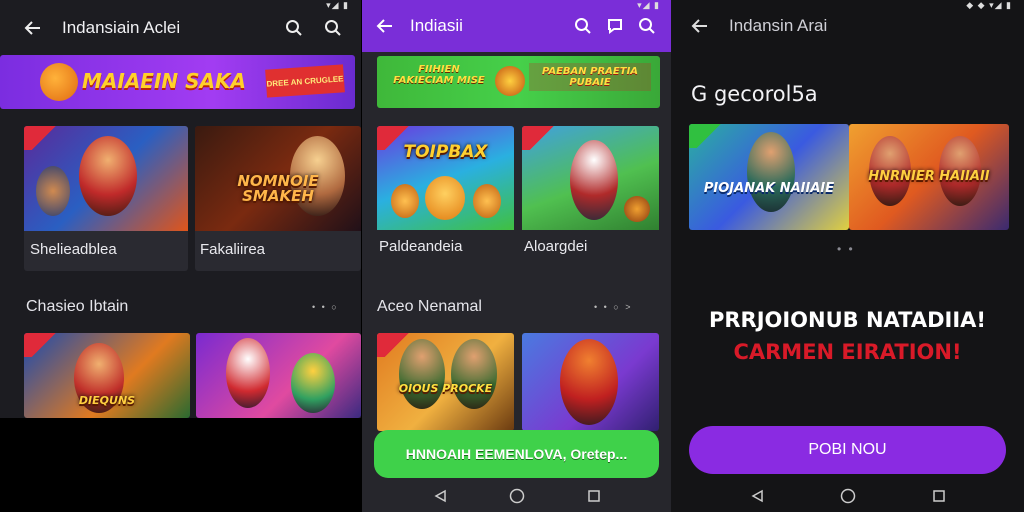 This screenshot has width=1024, height=512. What do you see at coordinates (637, 209) in the screenshot?
I see `coin-icon` at bounding box center [637, 209].